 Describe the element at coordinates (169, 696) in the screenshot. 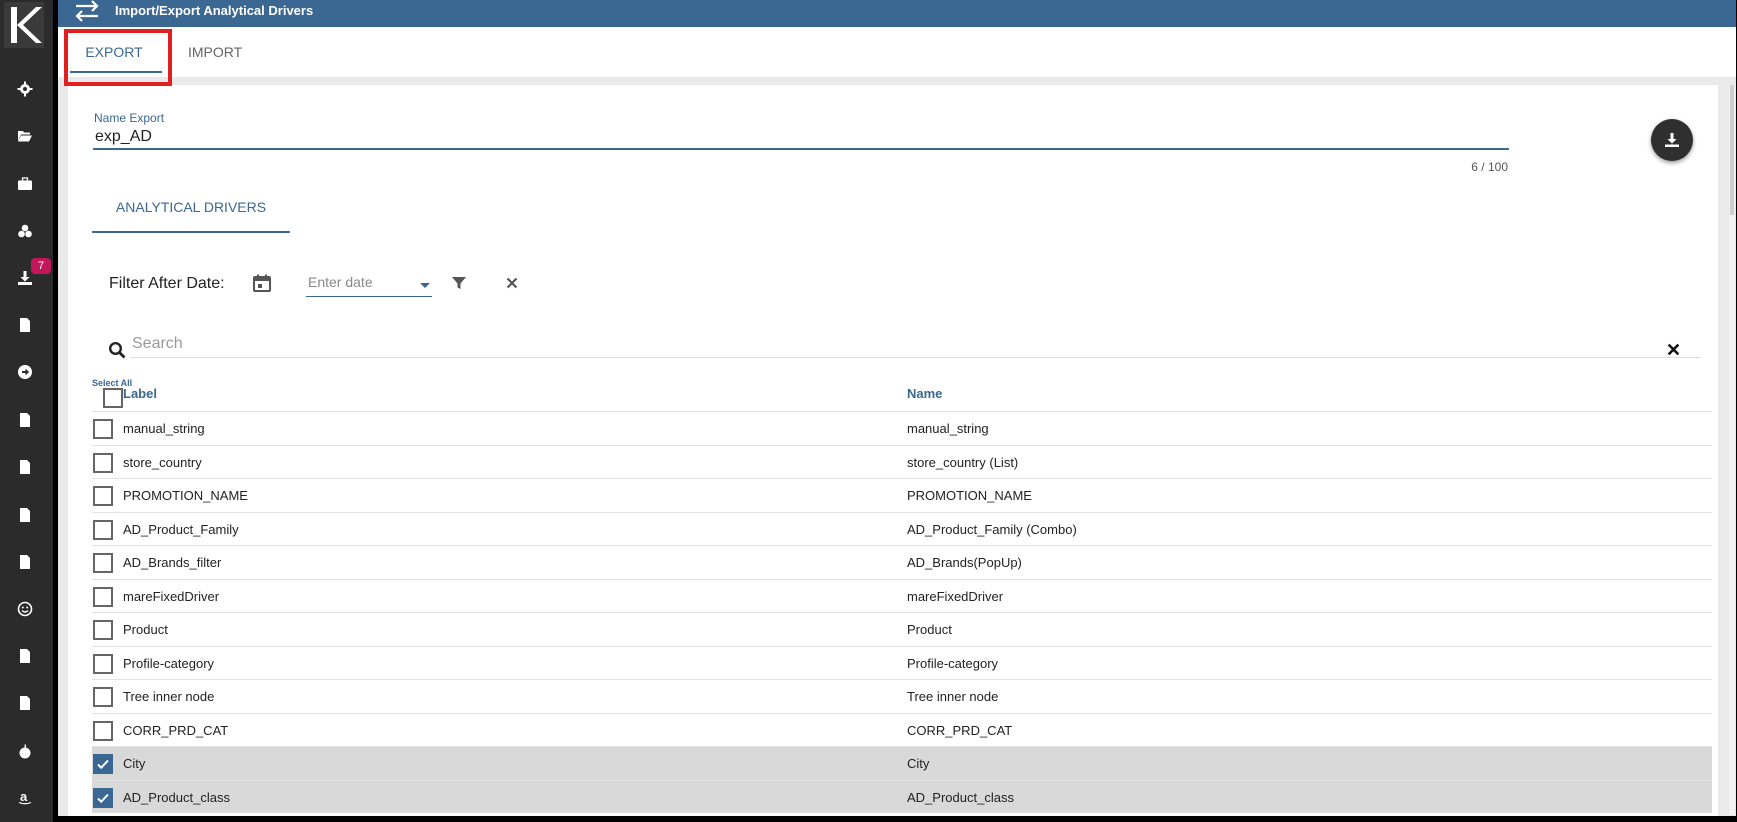

I see `row-label: Tree inner node` at that location.